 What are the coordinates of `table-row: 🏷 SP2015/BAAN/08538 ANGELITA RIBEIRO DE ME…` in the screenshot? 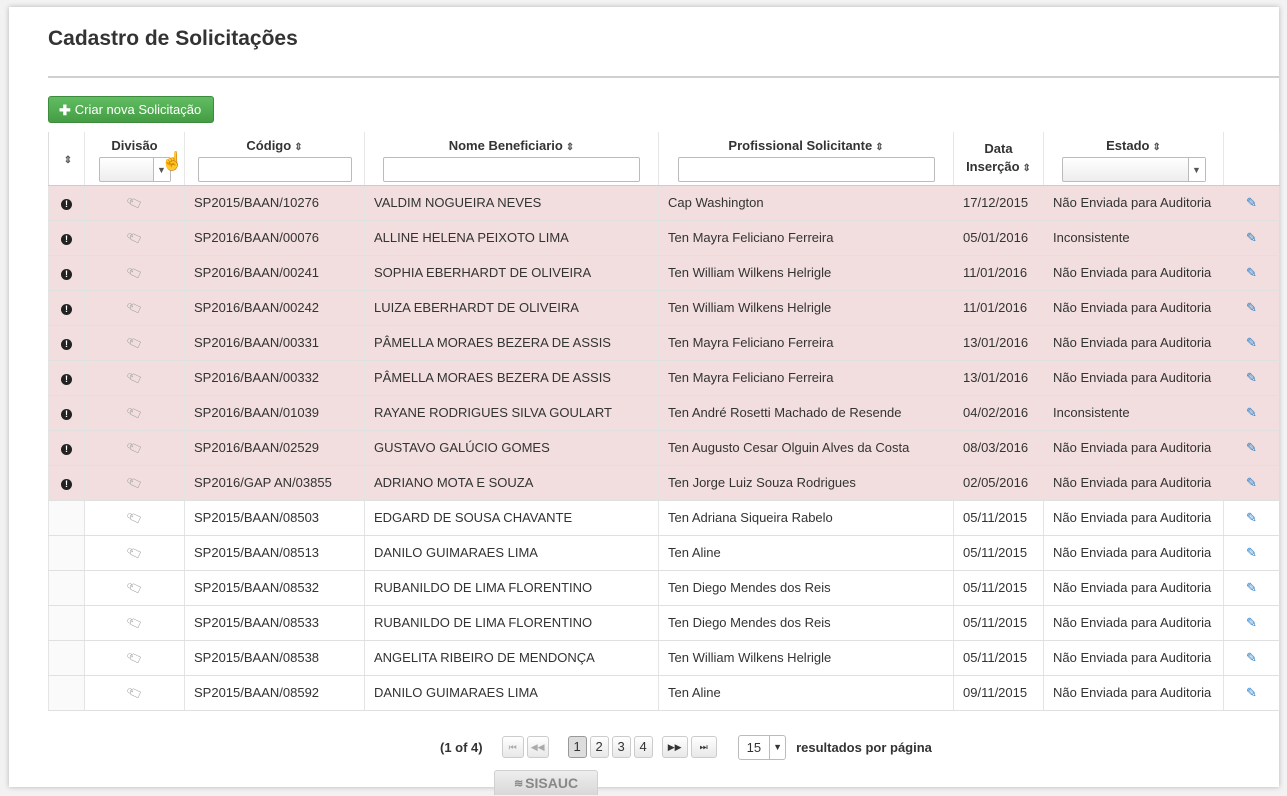 It's located at (664, 658).